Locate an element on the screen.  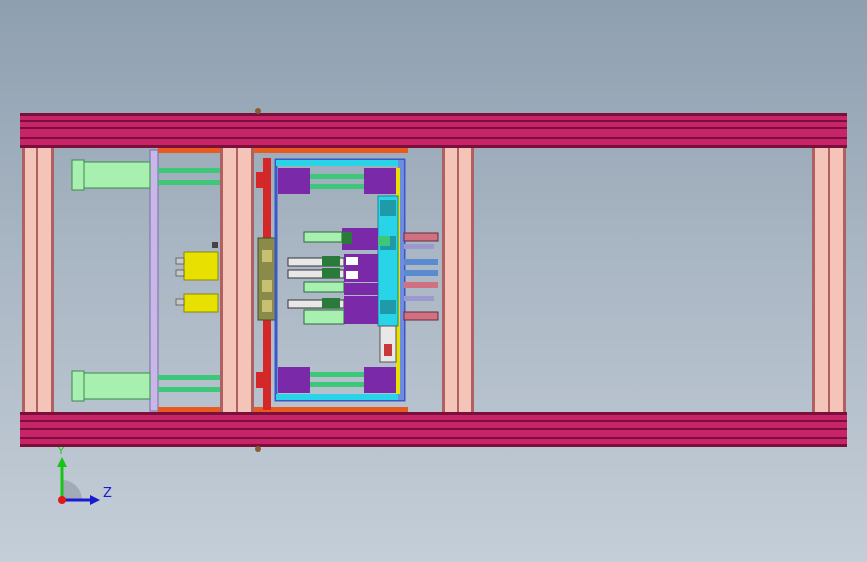
y-axis-arrow-icon is located at coordinates (62, 462).